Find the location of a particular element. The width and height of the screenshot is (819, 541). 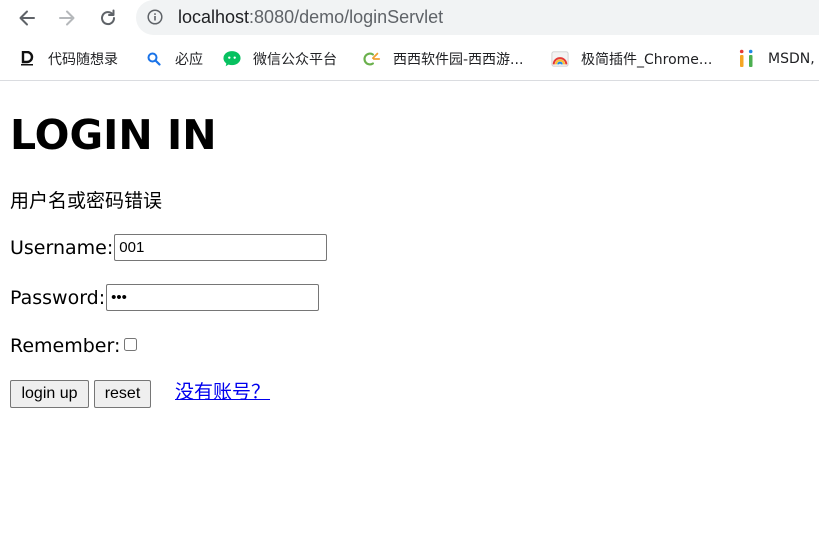

bookmark-label: MSDN, is located at coordinates (791, 59).